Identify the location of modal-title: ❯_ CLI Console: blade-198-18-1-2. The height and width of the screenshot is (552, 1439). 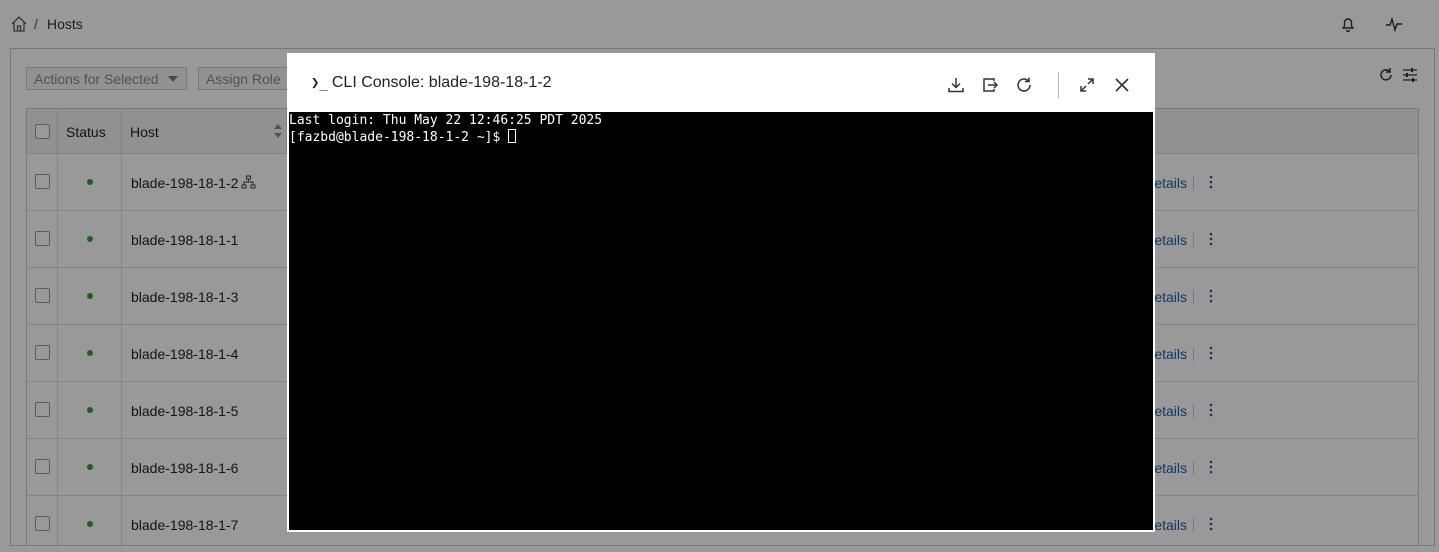
(431, 83).